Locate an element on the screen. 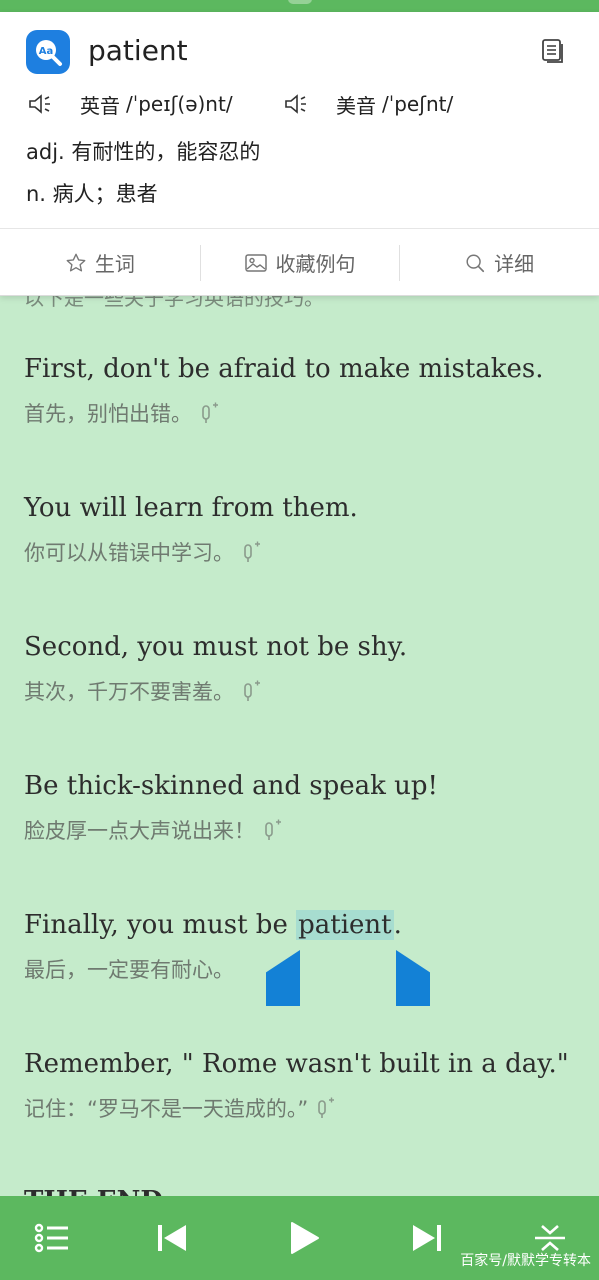 This screenshot has width=599, height=1280. magnifier-logo-icon: Aa is located at coordinates (49, 53).